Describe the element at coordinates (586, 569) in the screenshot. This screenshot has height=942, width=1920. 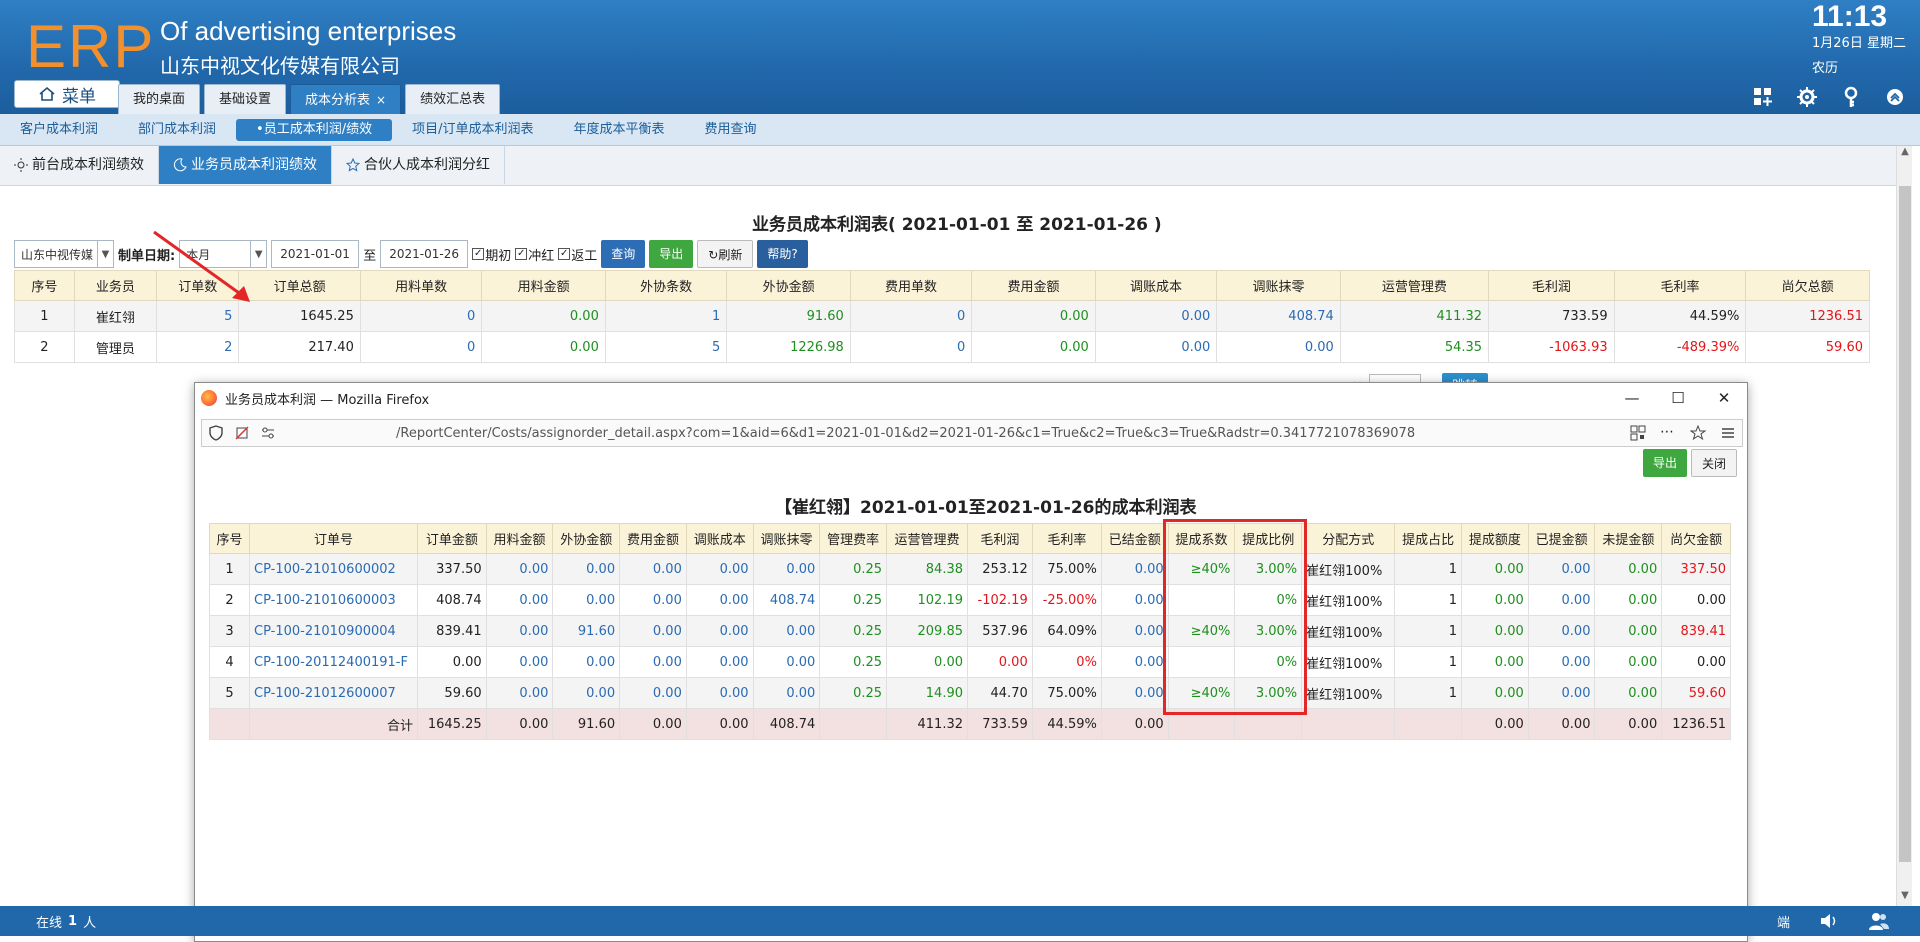
I see `cell-outsource: 0.00` at that location.